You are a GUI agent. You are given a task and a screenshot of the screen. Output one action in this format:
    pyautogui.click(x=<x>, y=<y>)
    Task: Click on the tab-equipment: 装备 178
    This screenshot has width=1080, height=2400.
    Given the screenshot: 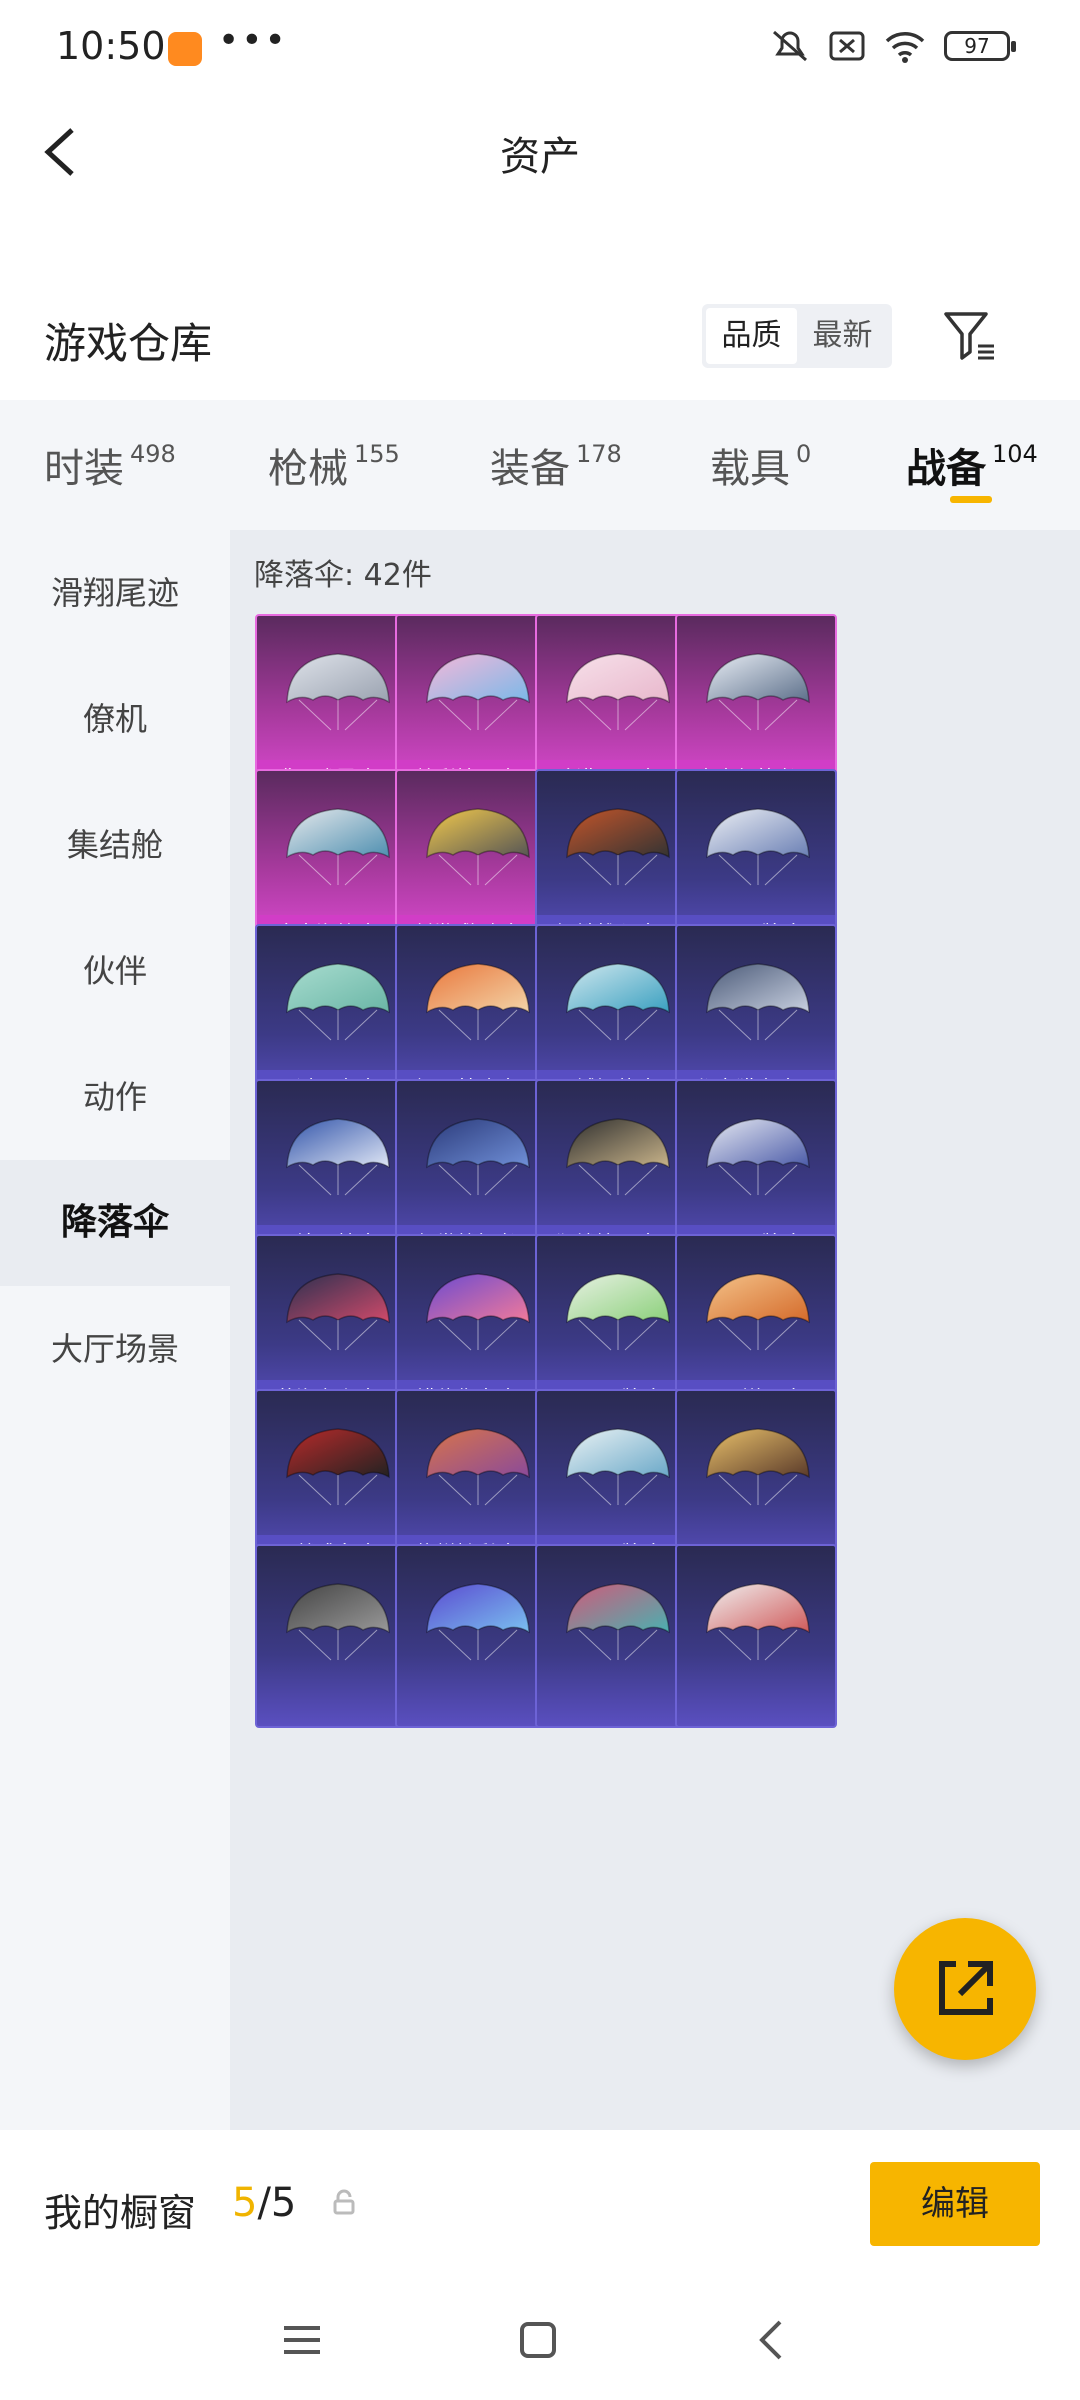 What is the action you would take?
    pyautogui.click(x=556, y=465)
    